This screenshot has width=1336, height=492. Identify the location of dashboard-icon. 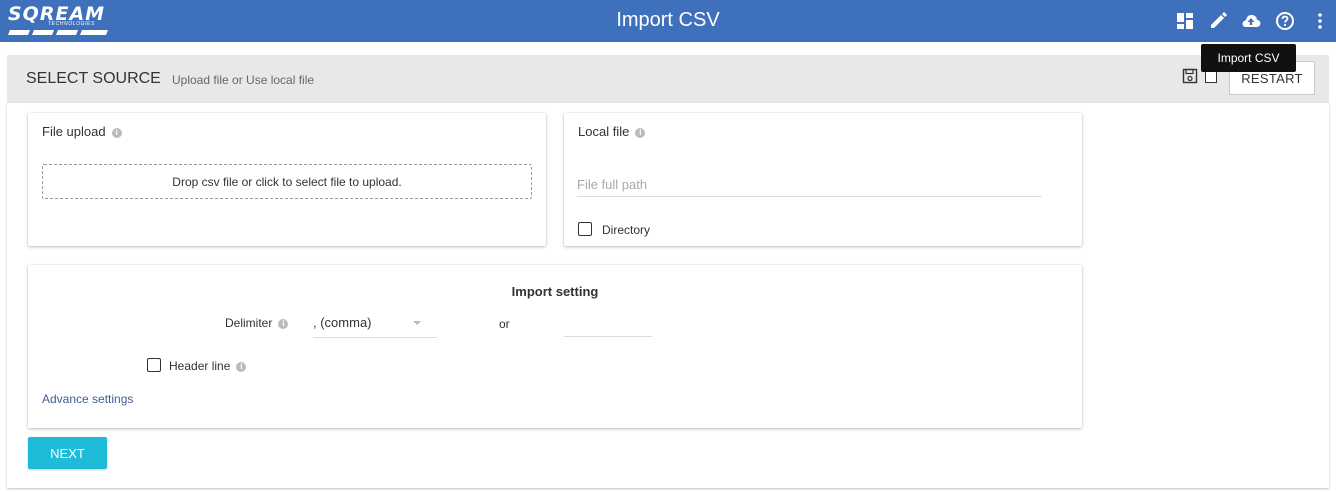
(1185, 21).